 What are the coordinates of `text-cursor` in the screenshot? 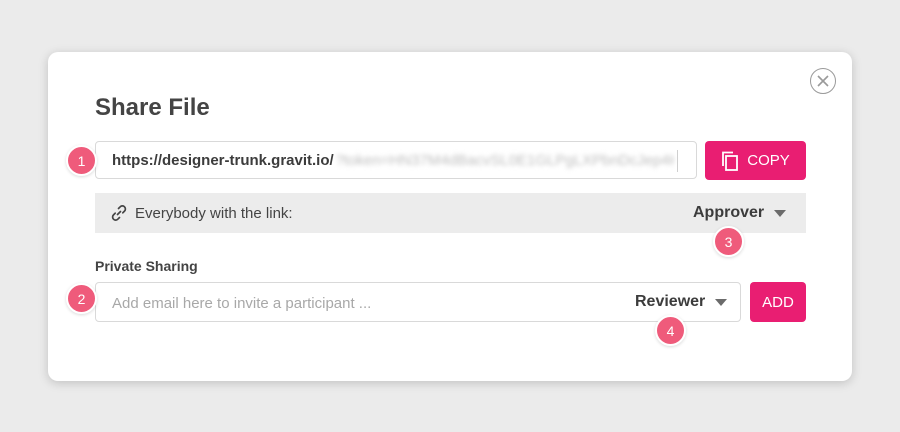 It's located at (677, 161).